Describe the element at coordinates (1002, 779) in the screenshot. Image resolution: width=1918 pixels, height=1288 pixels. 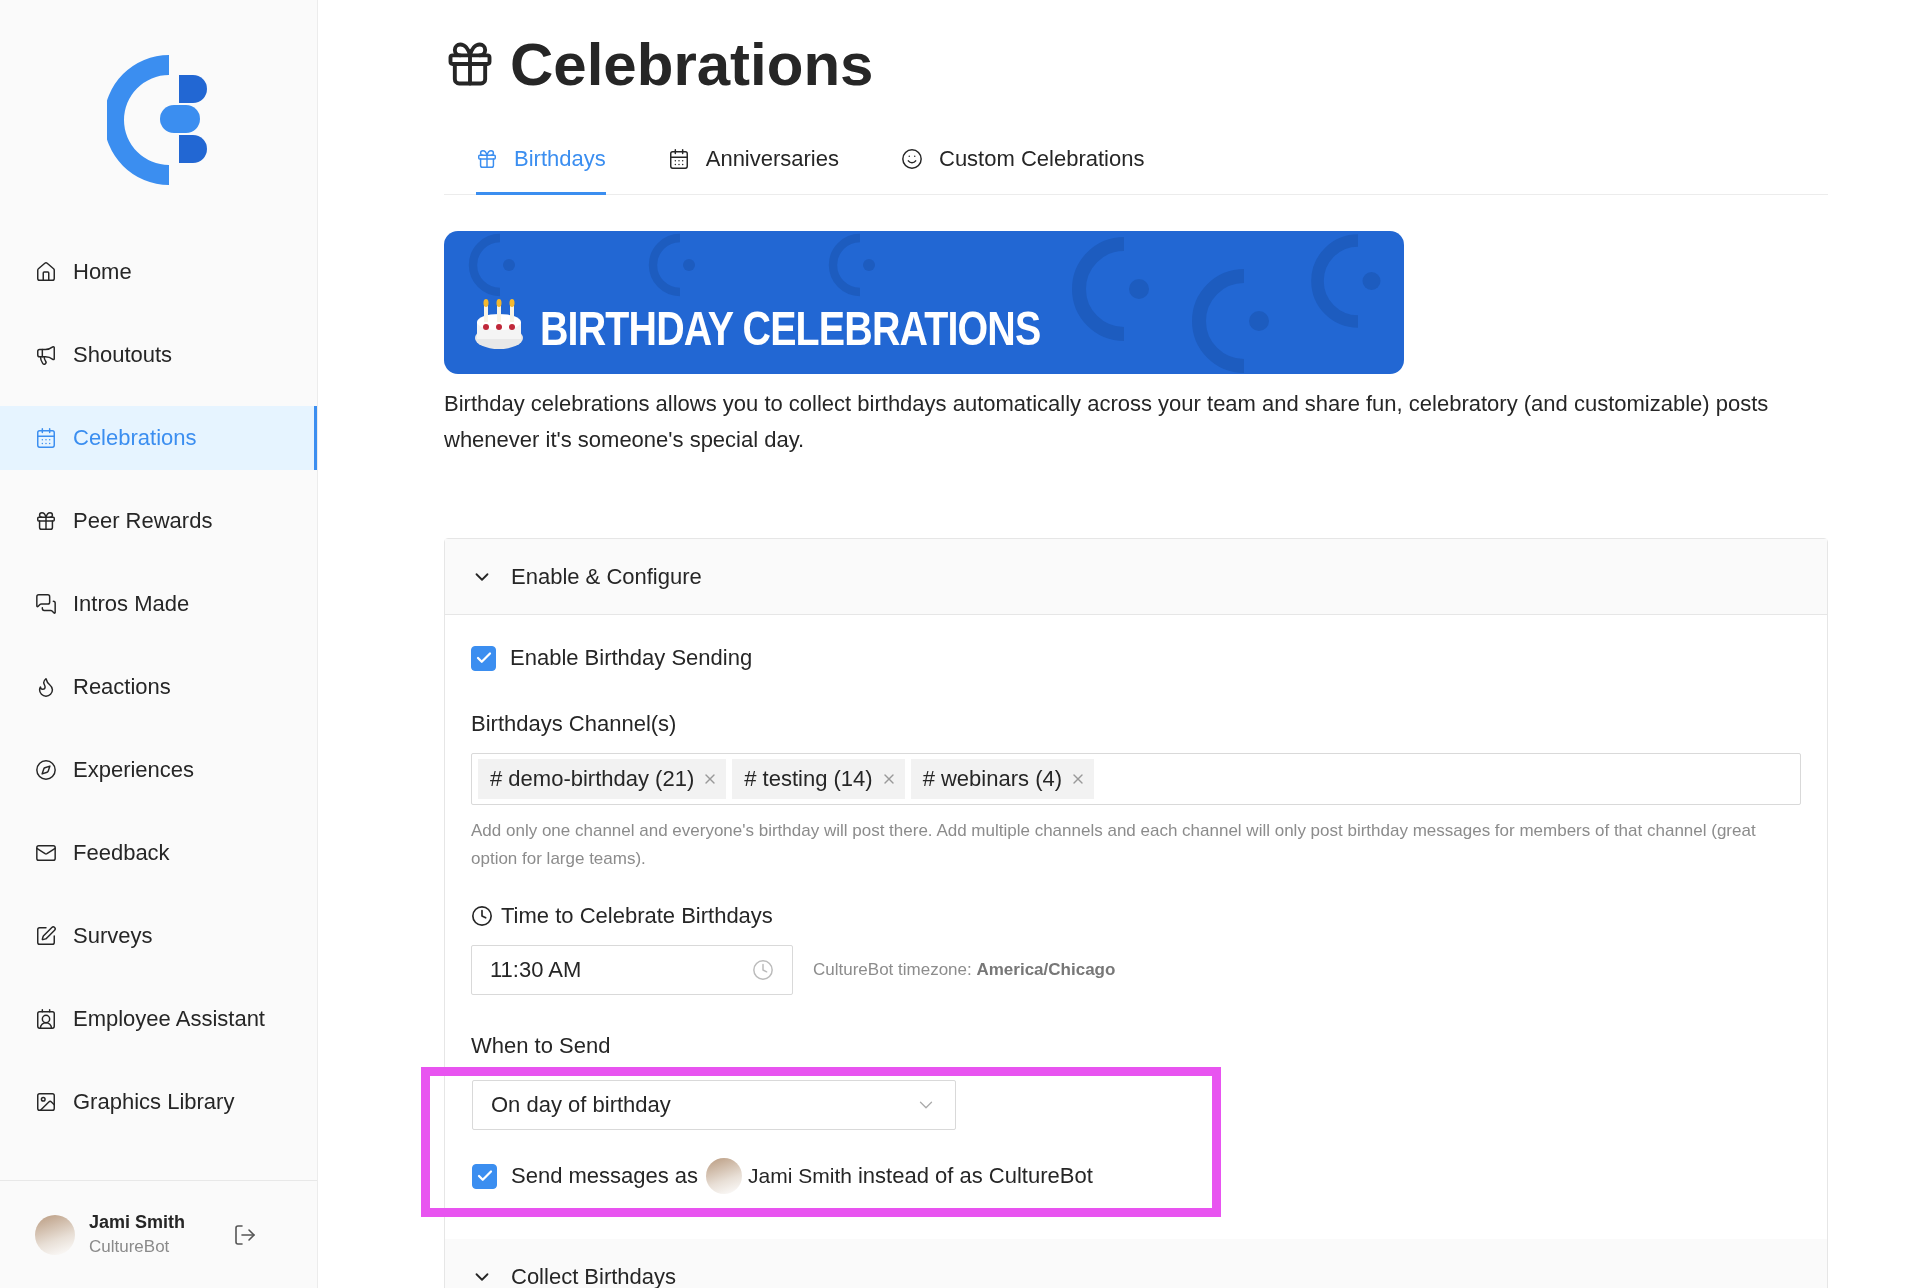
I see `channel-tag: # webinars (4)` at that location.